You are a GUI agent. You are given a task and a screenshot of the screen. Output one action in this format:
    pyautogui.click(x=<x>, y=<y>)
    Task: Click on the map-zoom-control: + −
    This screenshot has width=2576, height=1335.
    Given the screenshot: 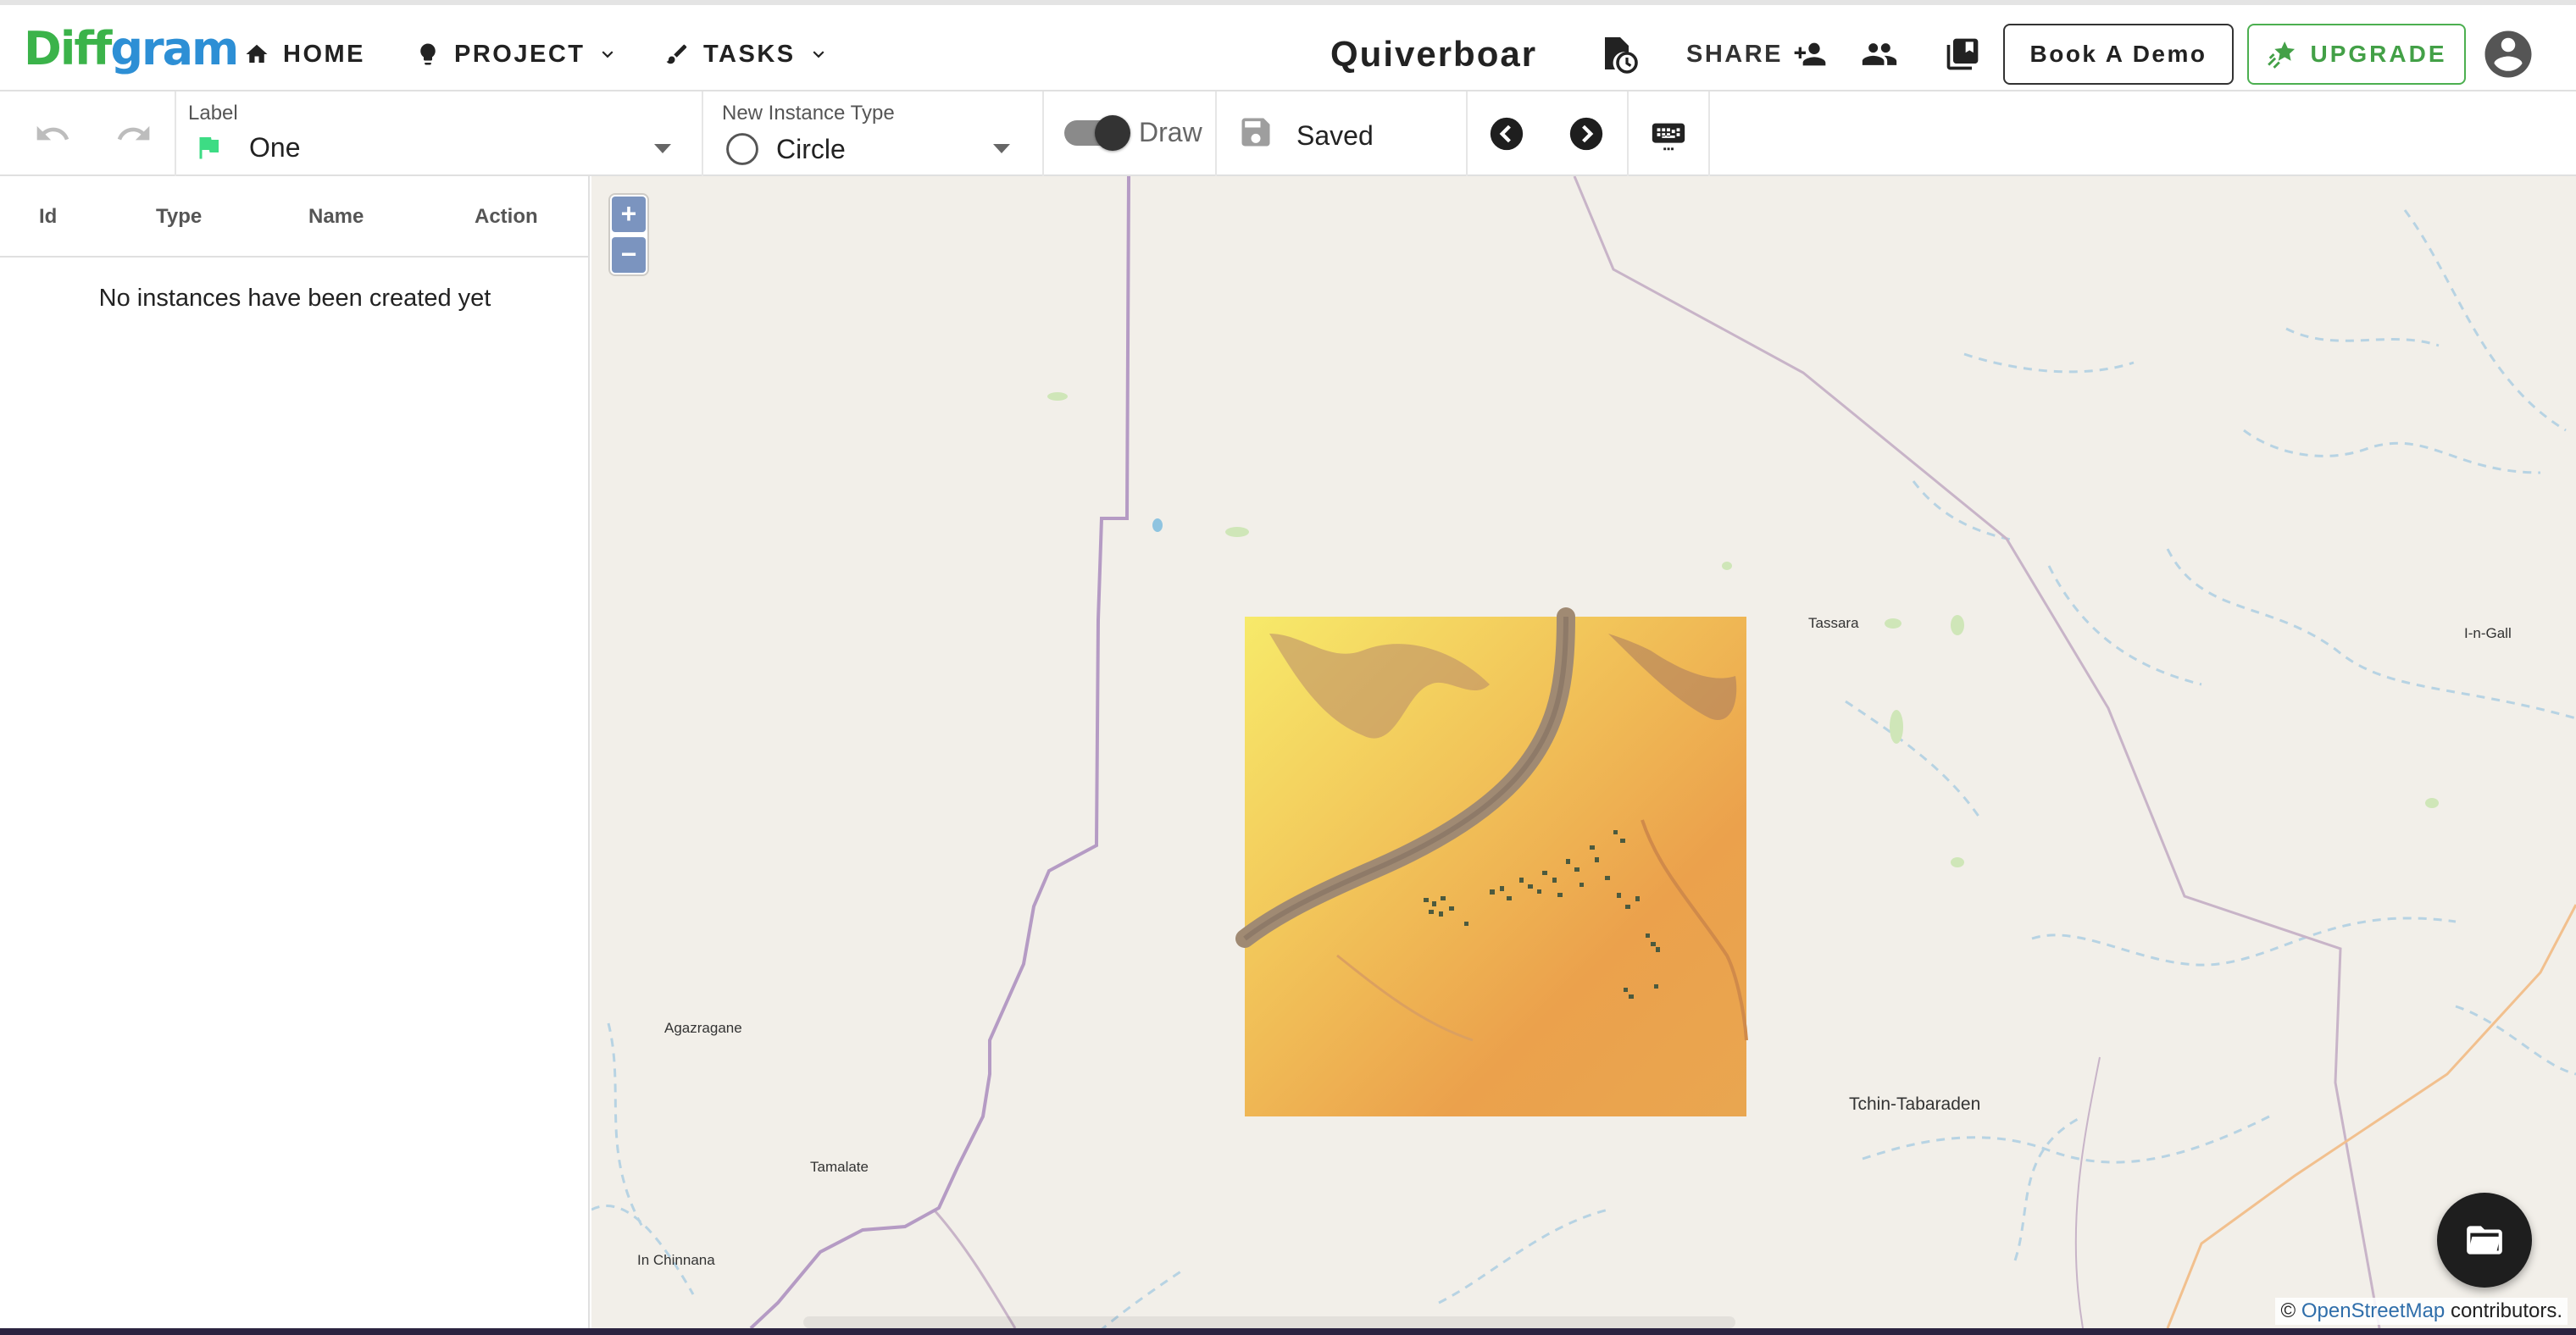 What is the action you would take?
    pyautogui.click(x=628, y=234)
    